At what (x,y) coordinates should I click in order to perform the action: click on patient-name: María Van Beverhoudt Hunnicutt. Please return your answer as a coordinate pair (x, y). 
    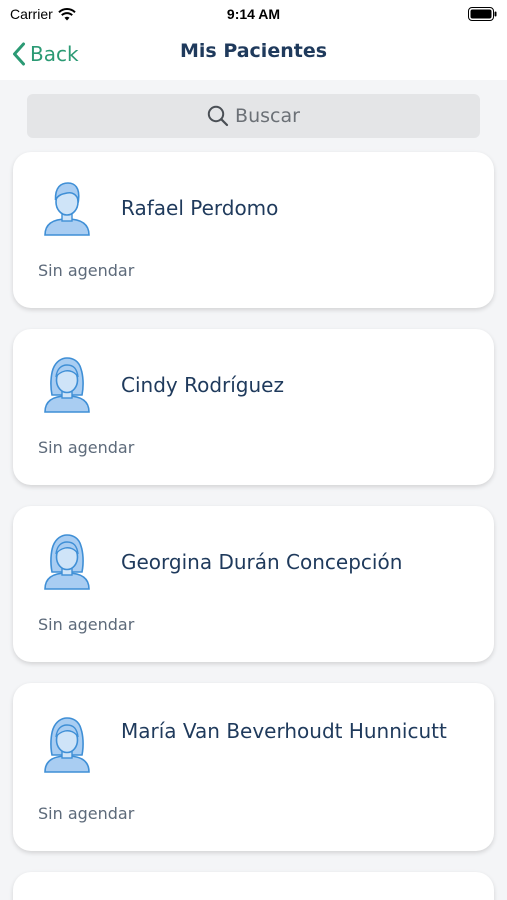
    Looking at the image, I should click on (284, 731).